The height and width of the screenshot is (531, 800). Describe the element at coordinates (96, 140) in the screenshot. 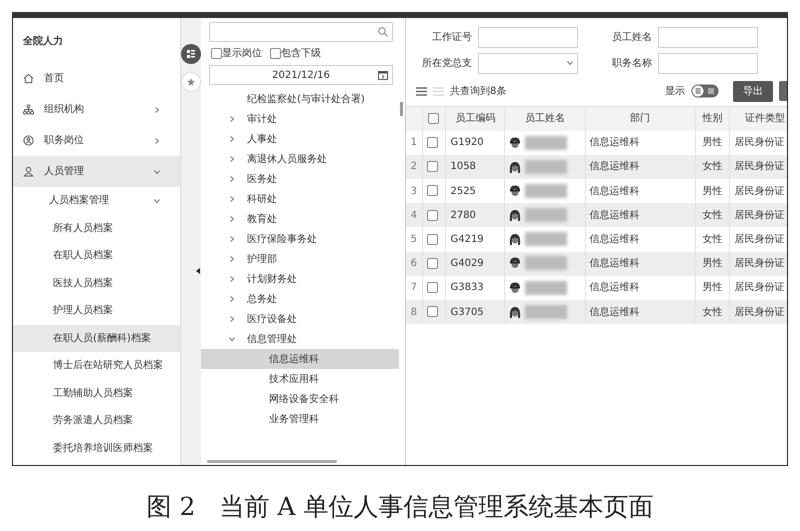

I see `sidebar-item: 职务岗位` at that location.